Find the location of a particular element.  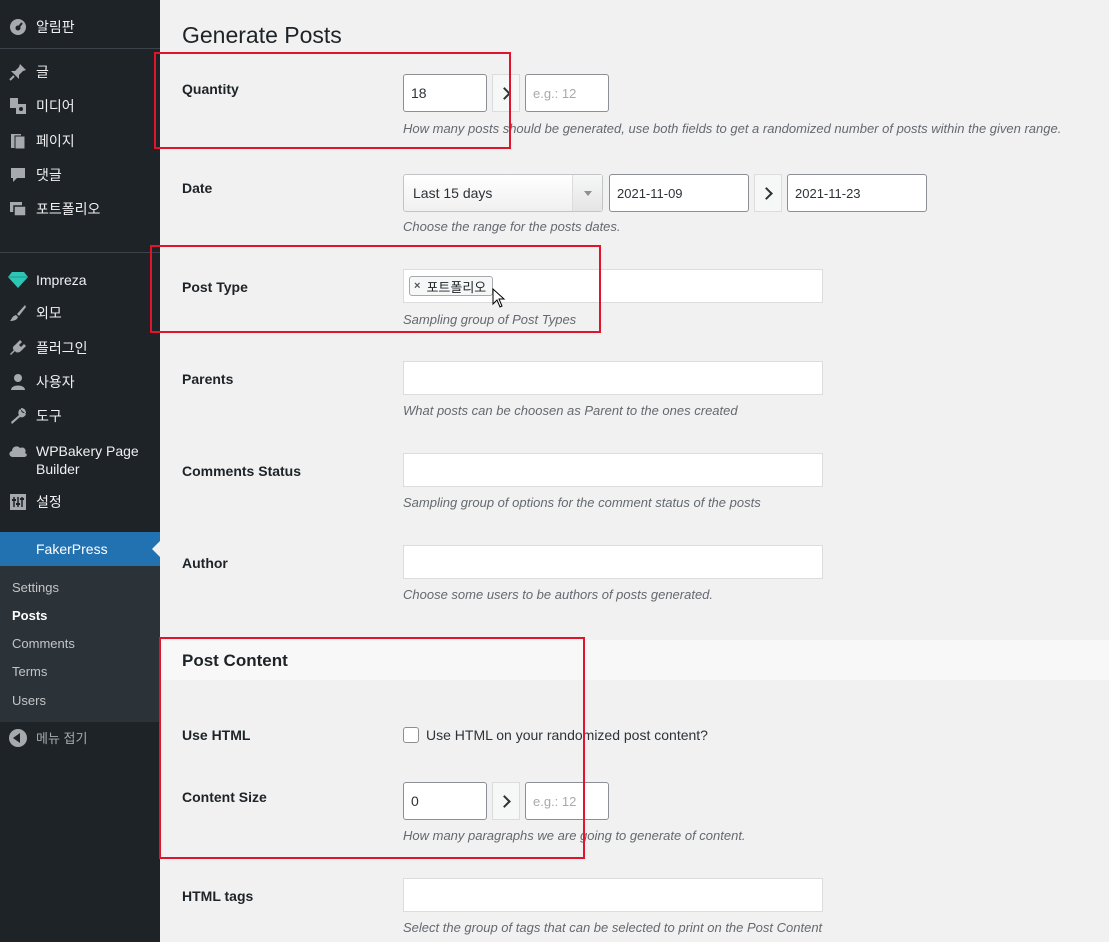

menu-item-impreza: Impreza is located at coordinates (80, 280).